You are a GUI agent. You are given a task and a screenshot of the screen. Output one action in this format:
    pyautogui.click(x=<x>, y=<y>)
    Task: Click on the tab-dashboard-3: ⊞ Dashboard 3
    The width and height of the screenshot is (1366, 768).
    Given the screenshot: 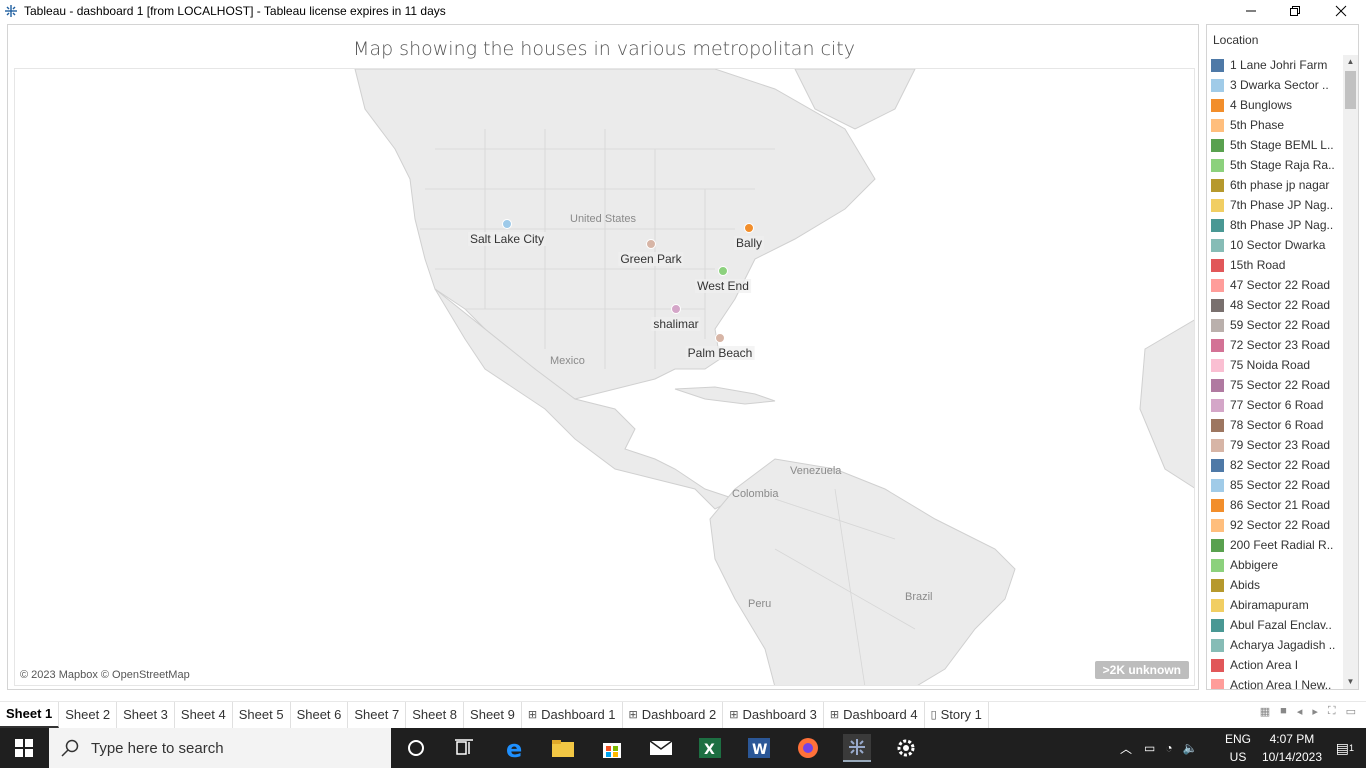 What is the action you would take?
    pyautogui.click(x=773, y=714)
    